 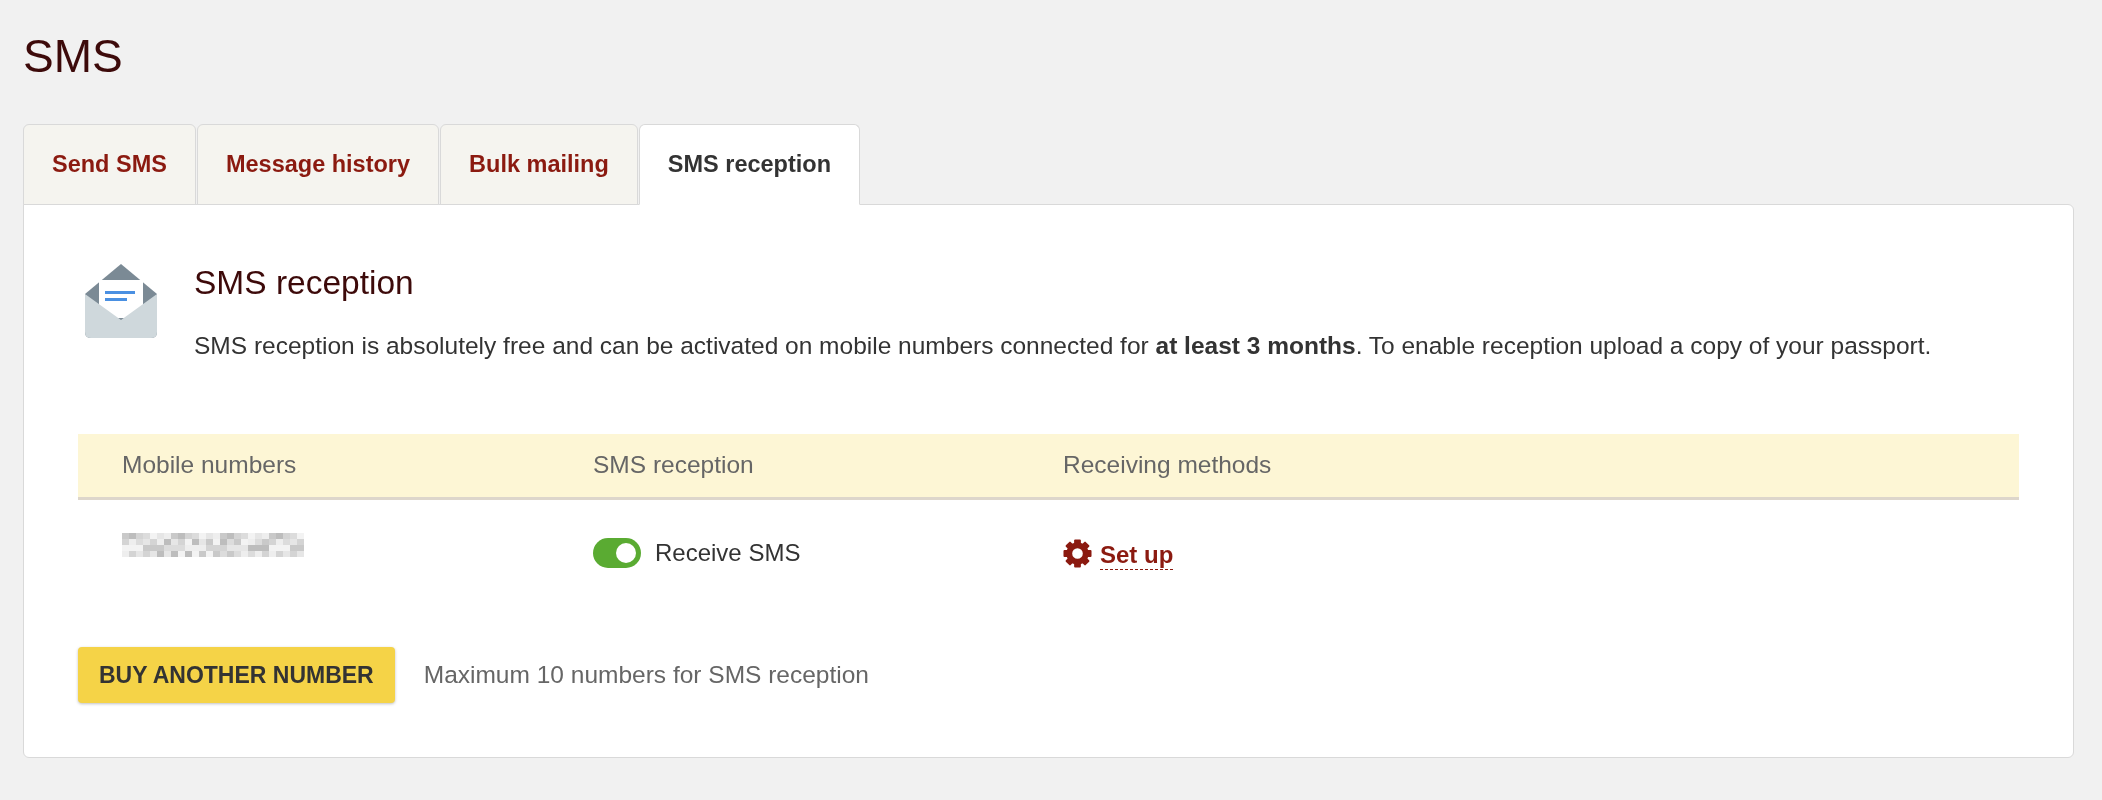 What do you see at coordinates (646, 674) in the screenshot?
I see `limit-note: Maximum 10 numbers for SMS reception` at bounding box center [646, 674].